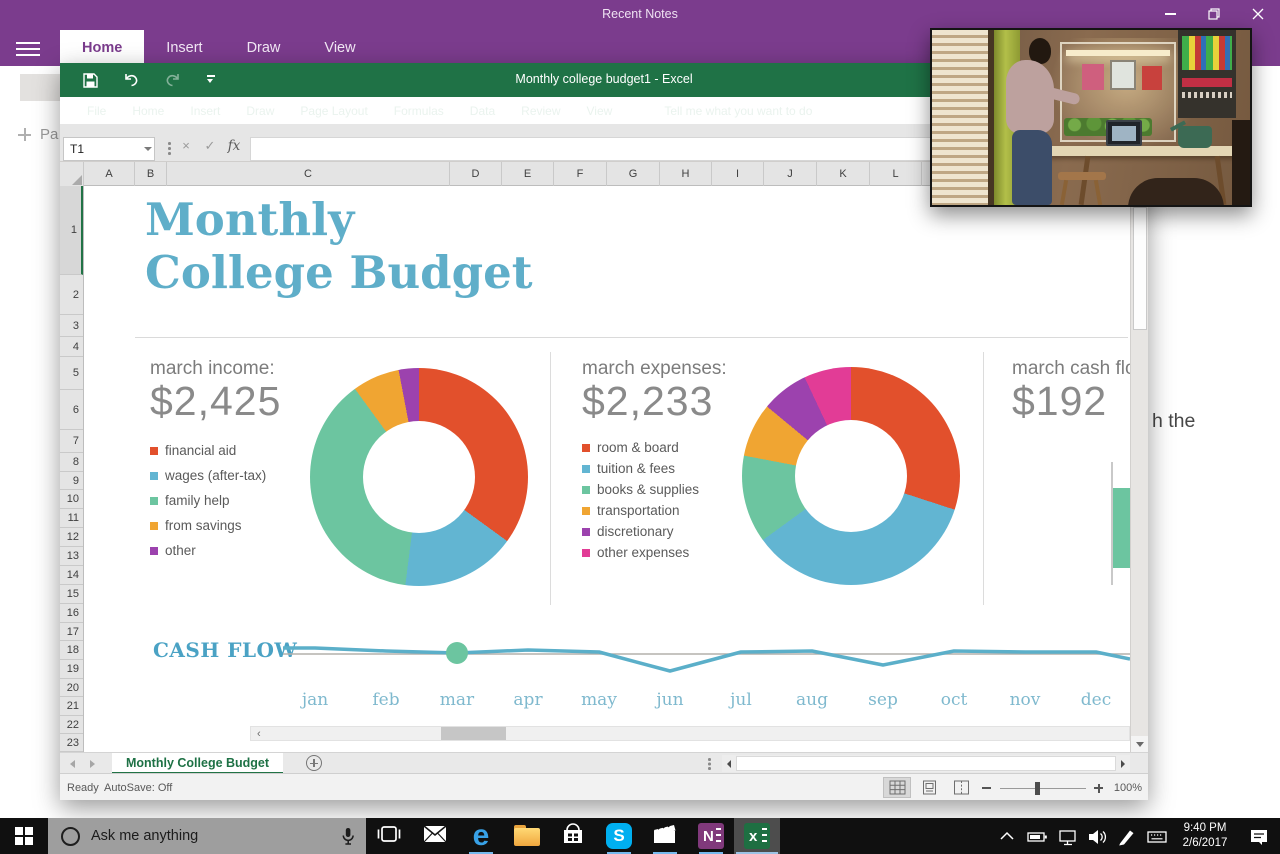 The height and width of the screenshot is (854, 1280). I want to click on taskbar-icon-skype: S, so click(619, 836).